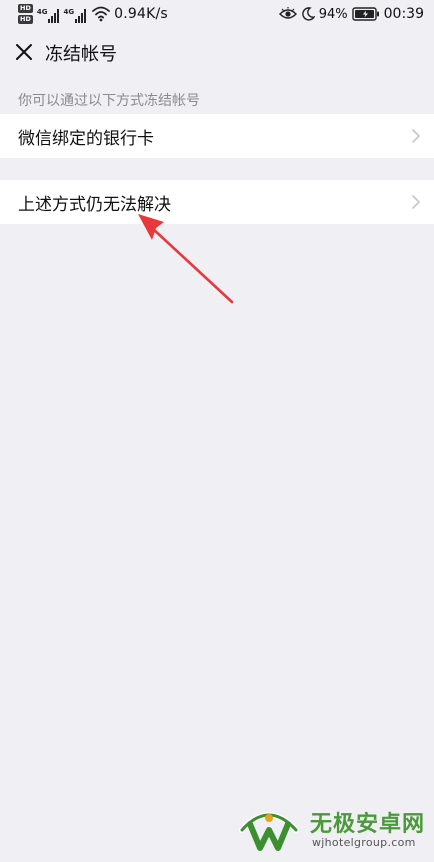 Image resolution: width=434 pixels, height=862 pixels. Describe the element at coordinates (364, 842) in the screenshot. I see `watermark-url: wjhotelgroup.com` at that location.